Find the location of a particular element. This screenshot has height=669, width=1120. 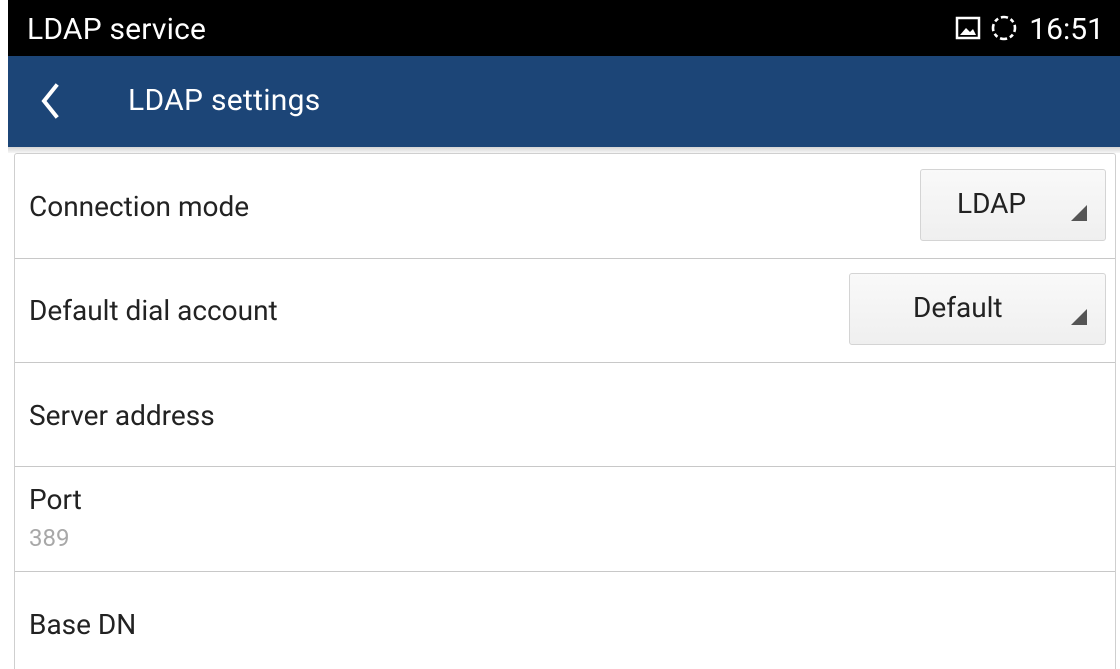

default-dial-account-label: Default dial account is located at coordinates (153, 310).